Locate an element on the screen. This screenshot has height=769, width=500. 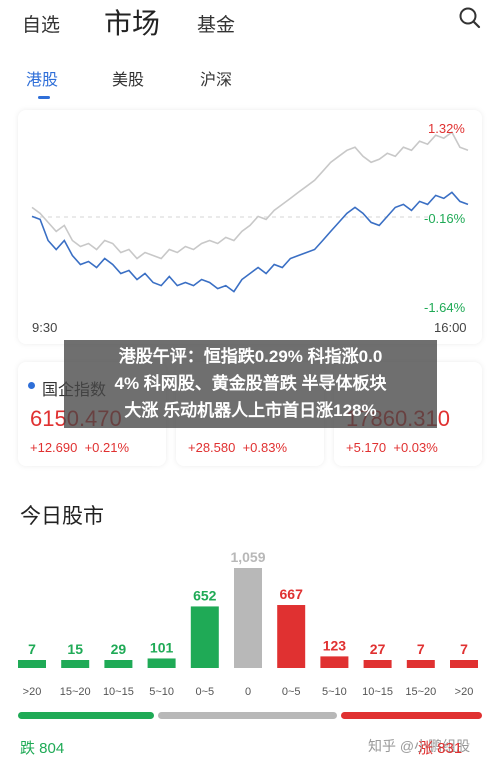
y-label-low: -1.64% is located at coordinates (445, 307).